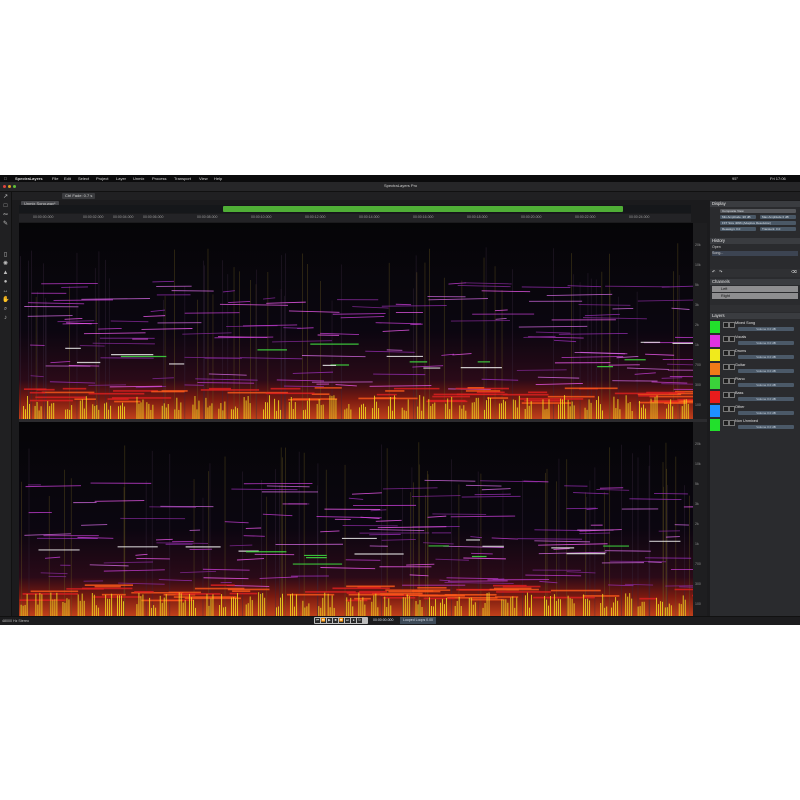  Describe the element at coordinates (738, 229) in the screenshot. I see `reassign-field: Reassign: 0.0` at that location.